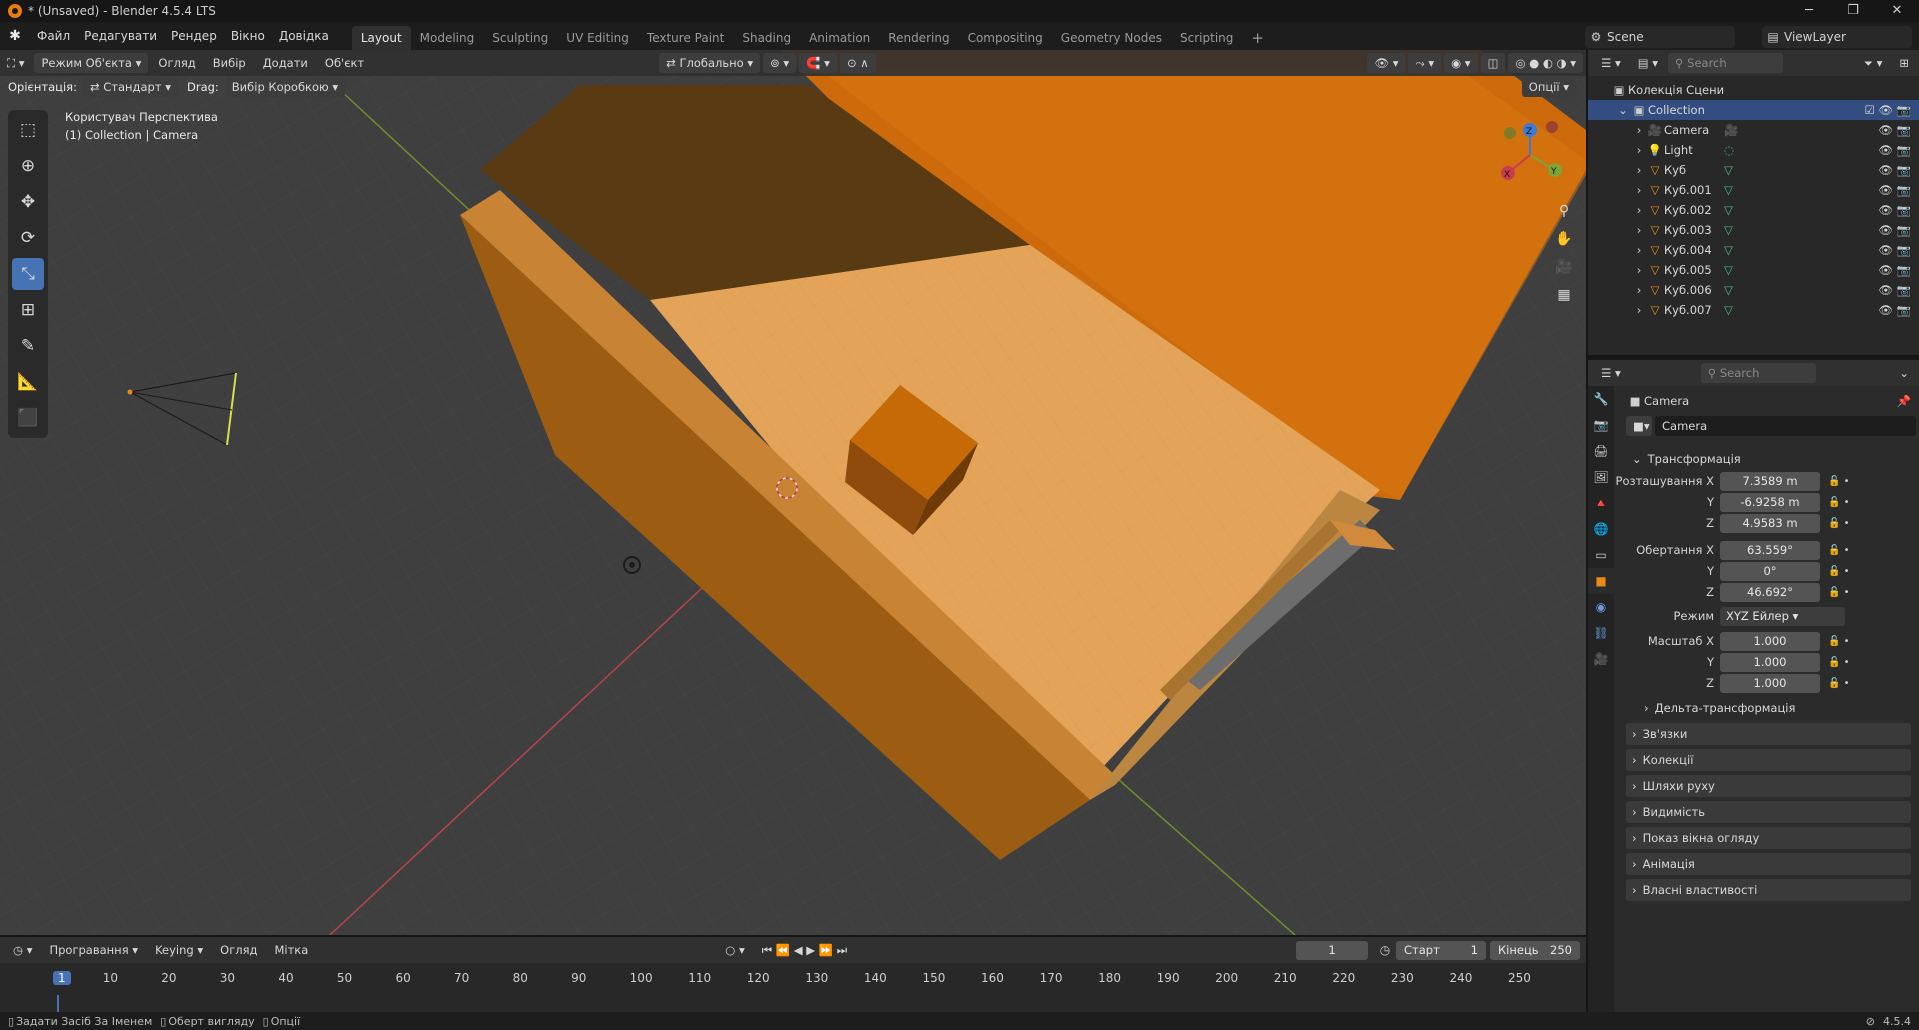 This screenshot has height=1030, width=1919. I want to click on outliner-item: › ▽ Куб ▽ 👁 📷, so click(1753, 170).